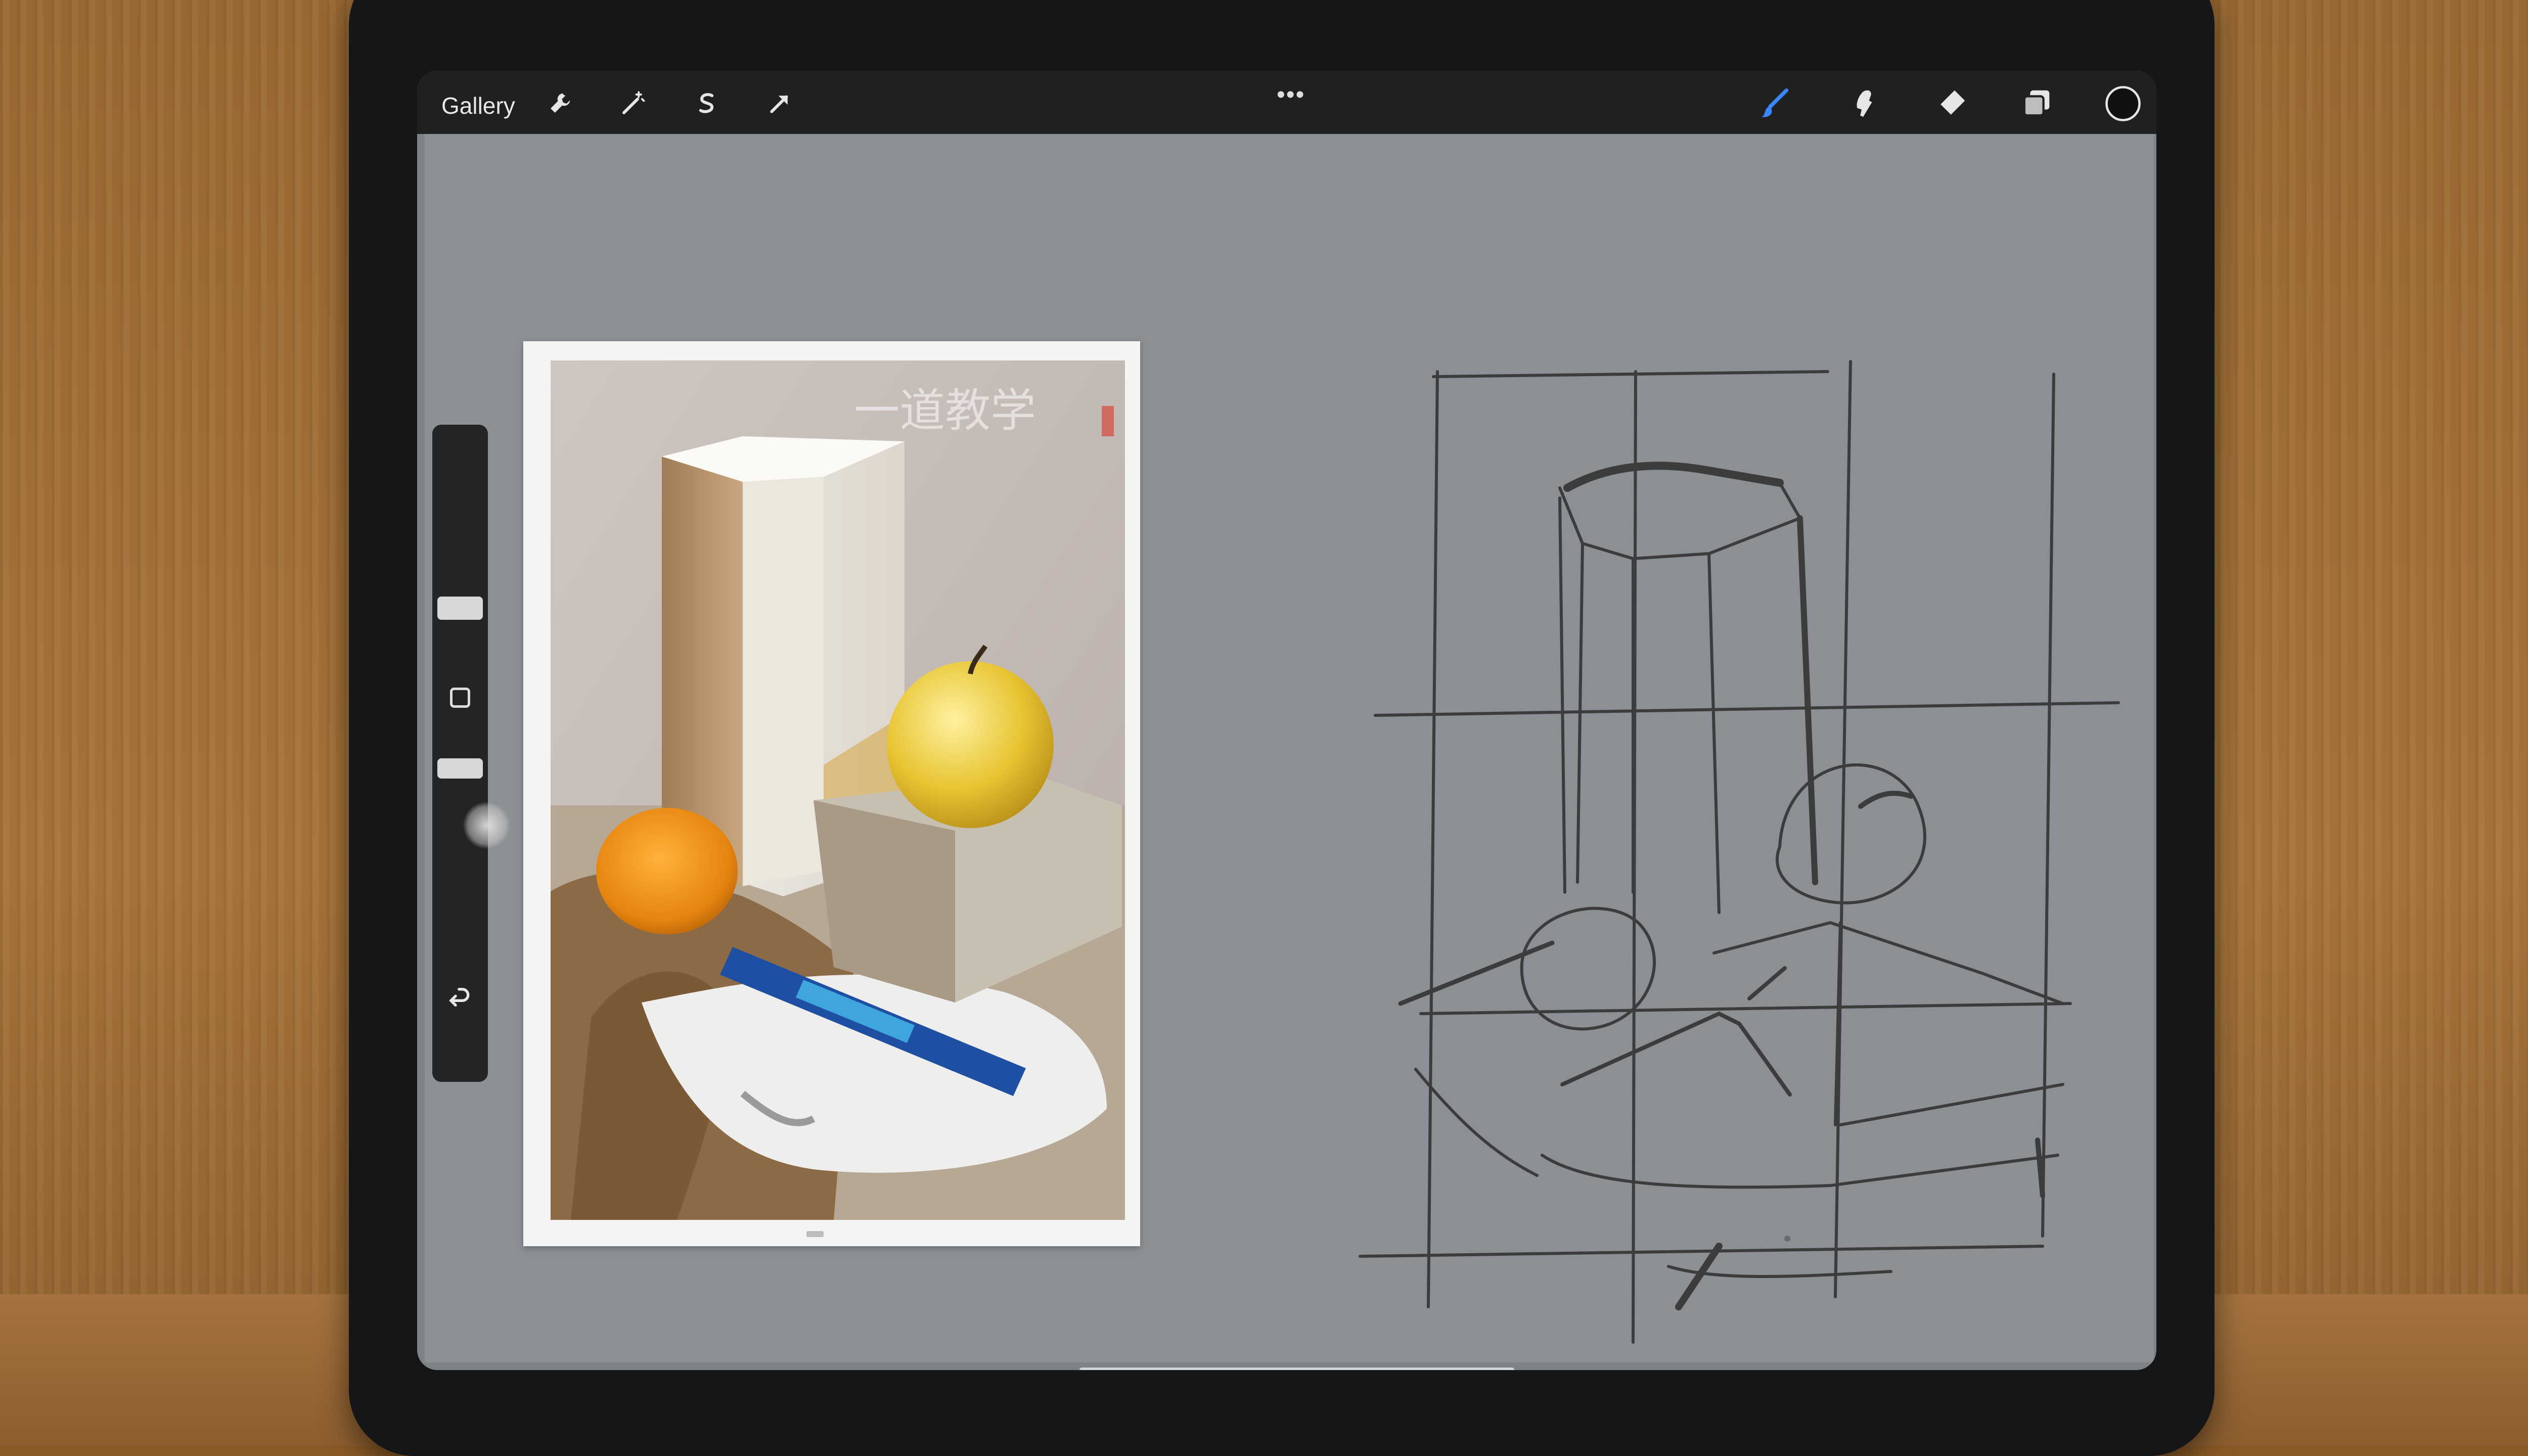  I want to click on modify-button, so click(460, 698).